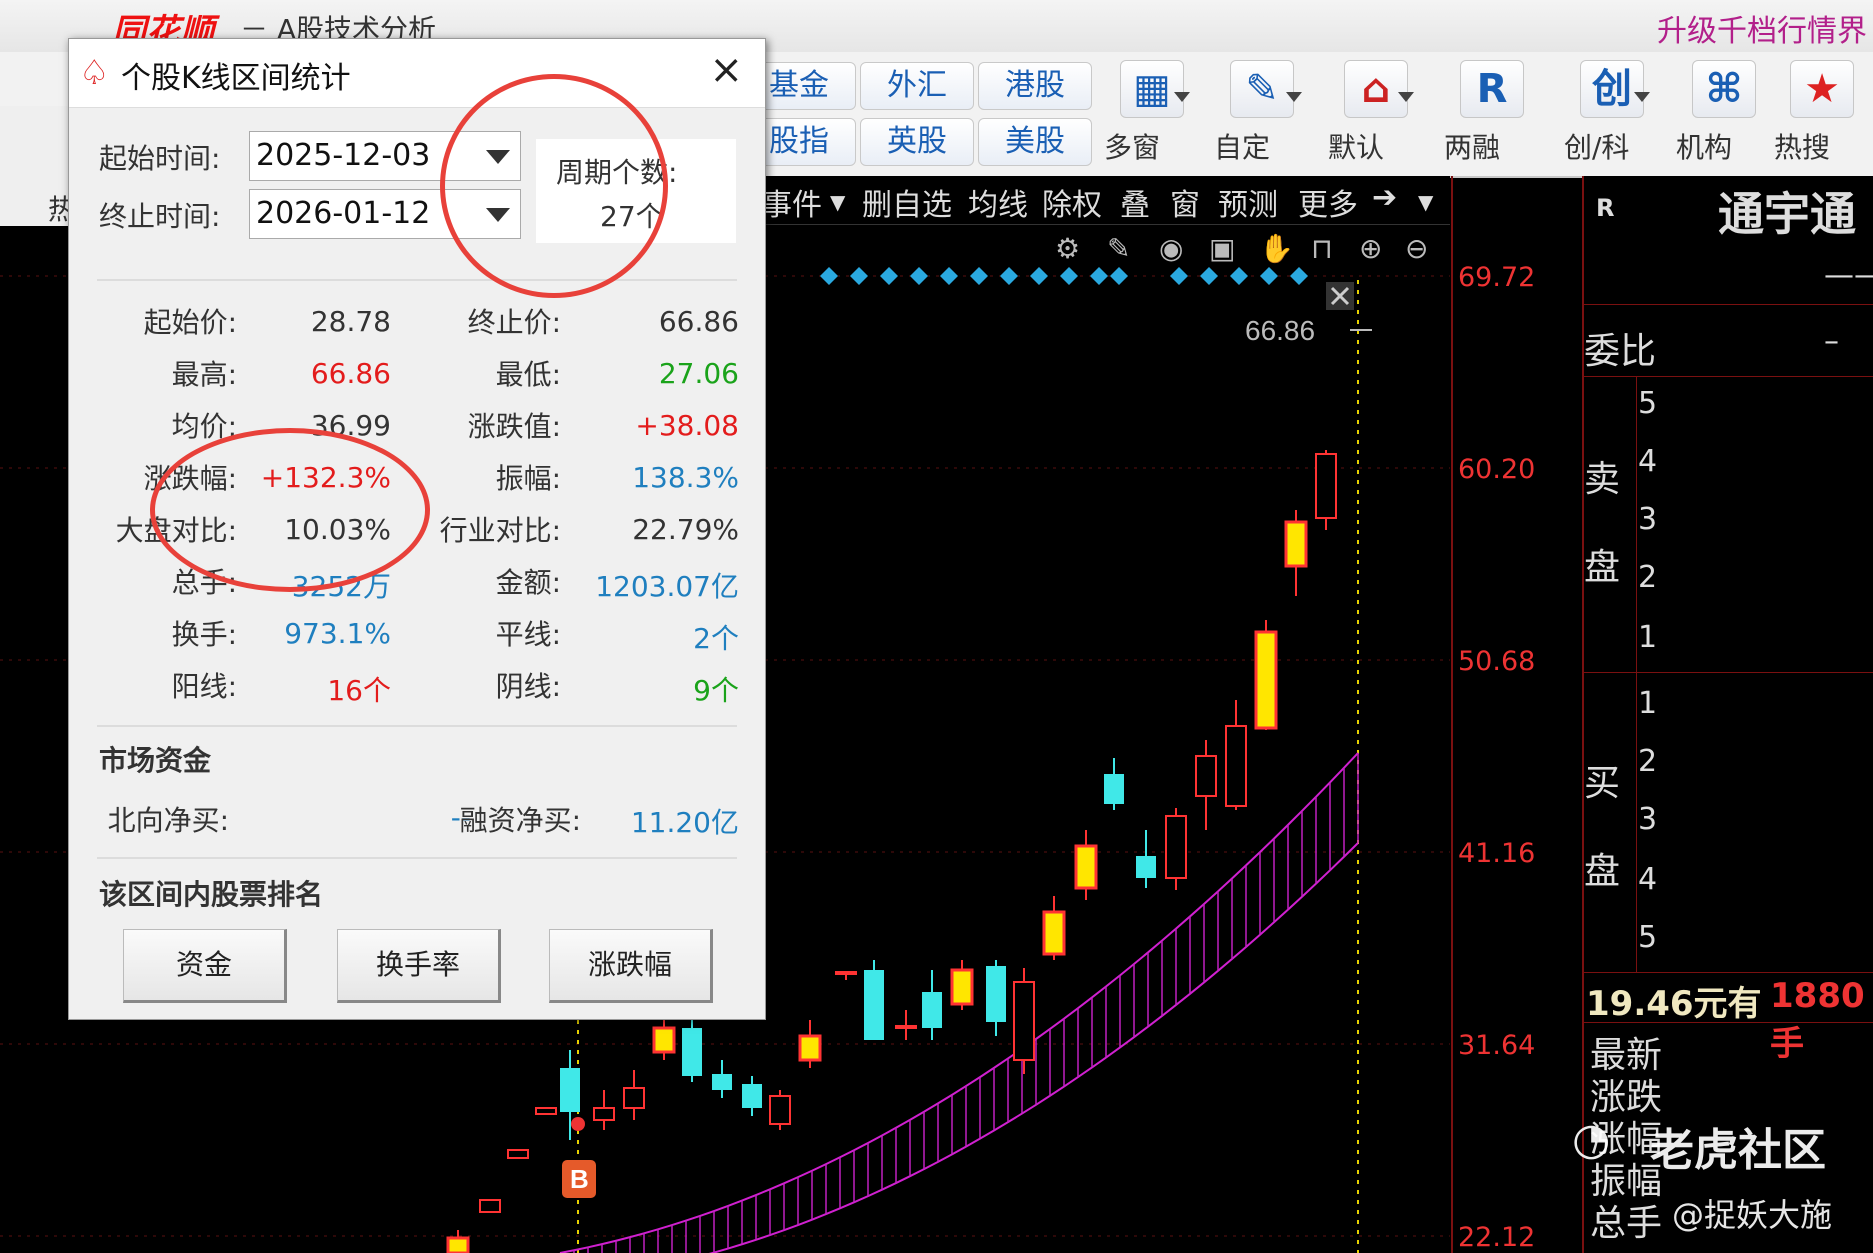  What do you see at coordinates (684, 822) in the screenshot?
I see `margin-net-buy-value: 11.20亿` at bounding box center [684, 822].